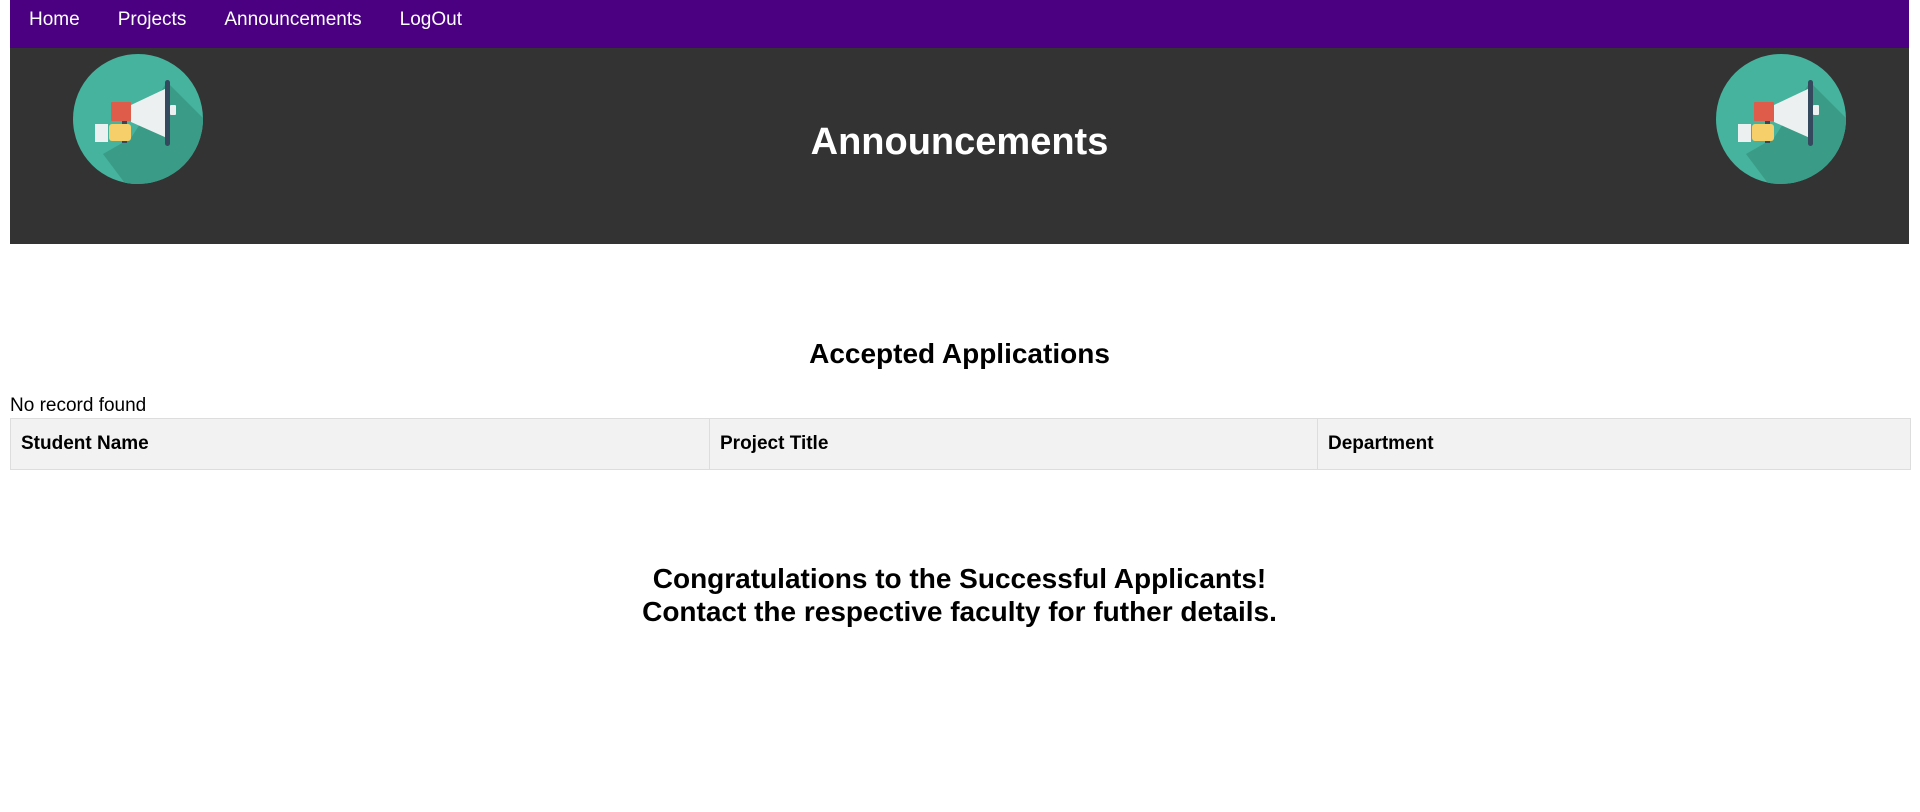  What do you see at coordinates (78, 405) in the screenshot?
I see `empty-state-message: No record found` at bounding box center [78, 405].